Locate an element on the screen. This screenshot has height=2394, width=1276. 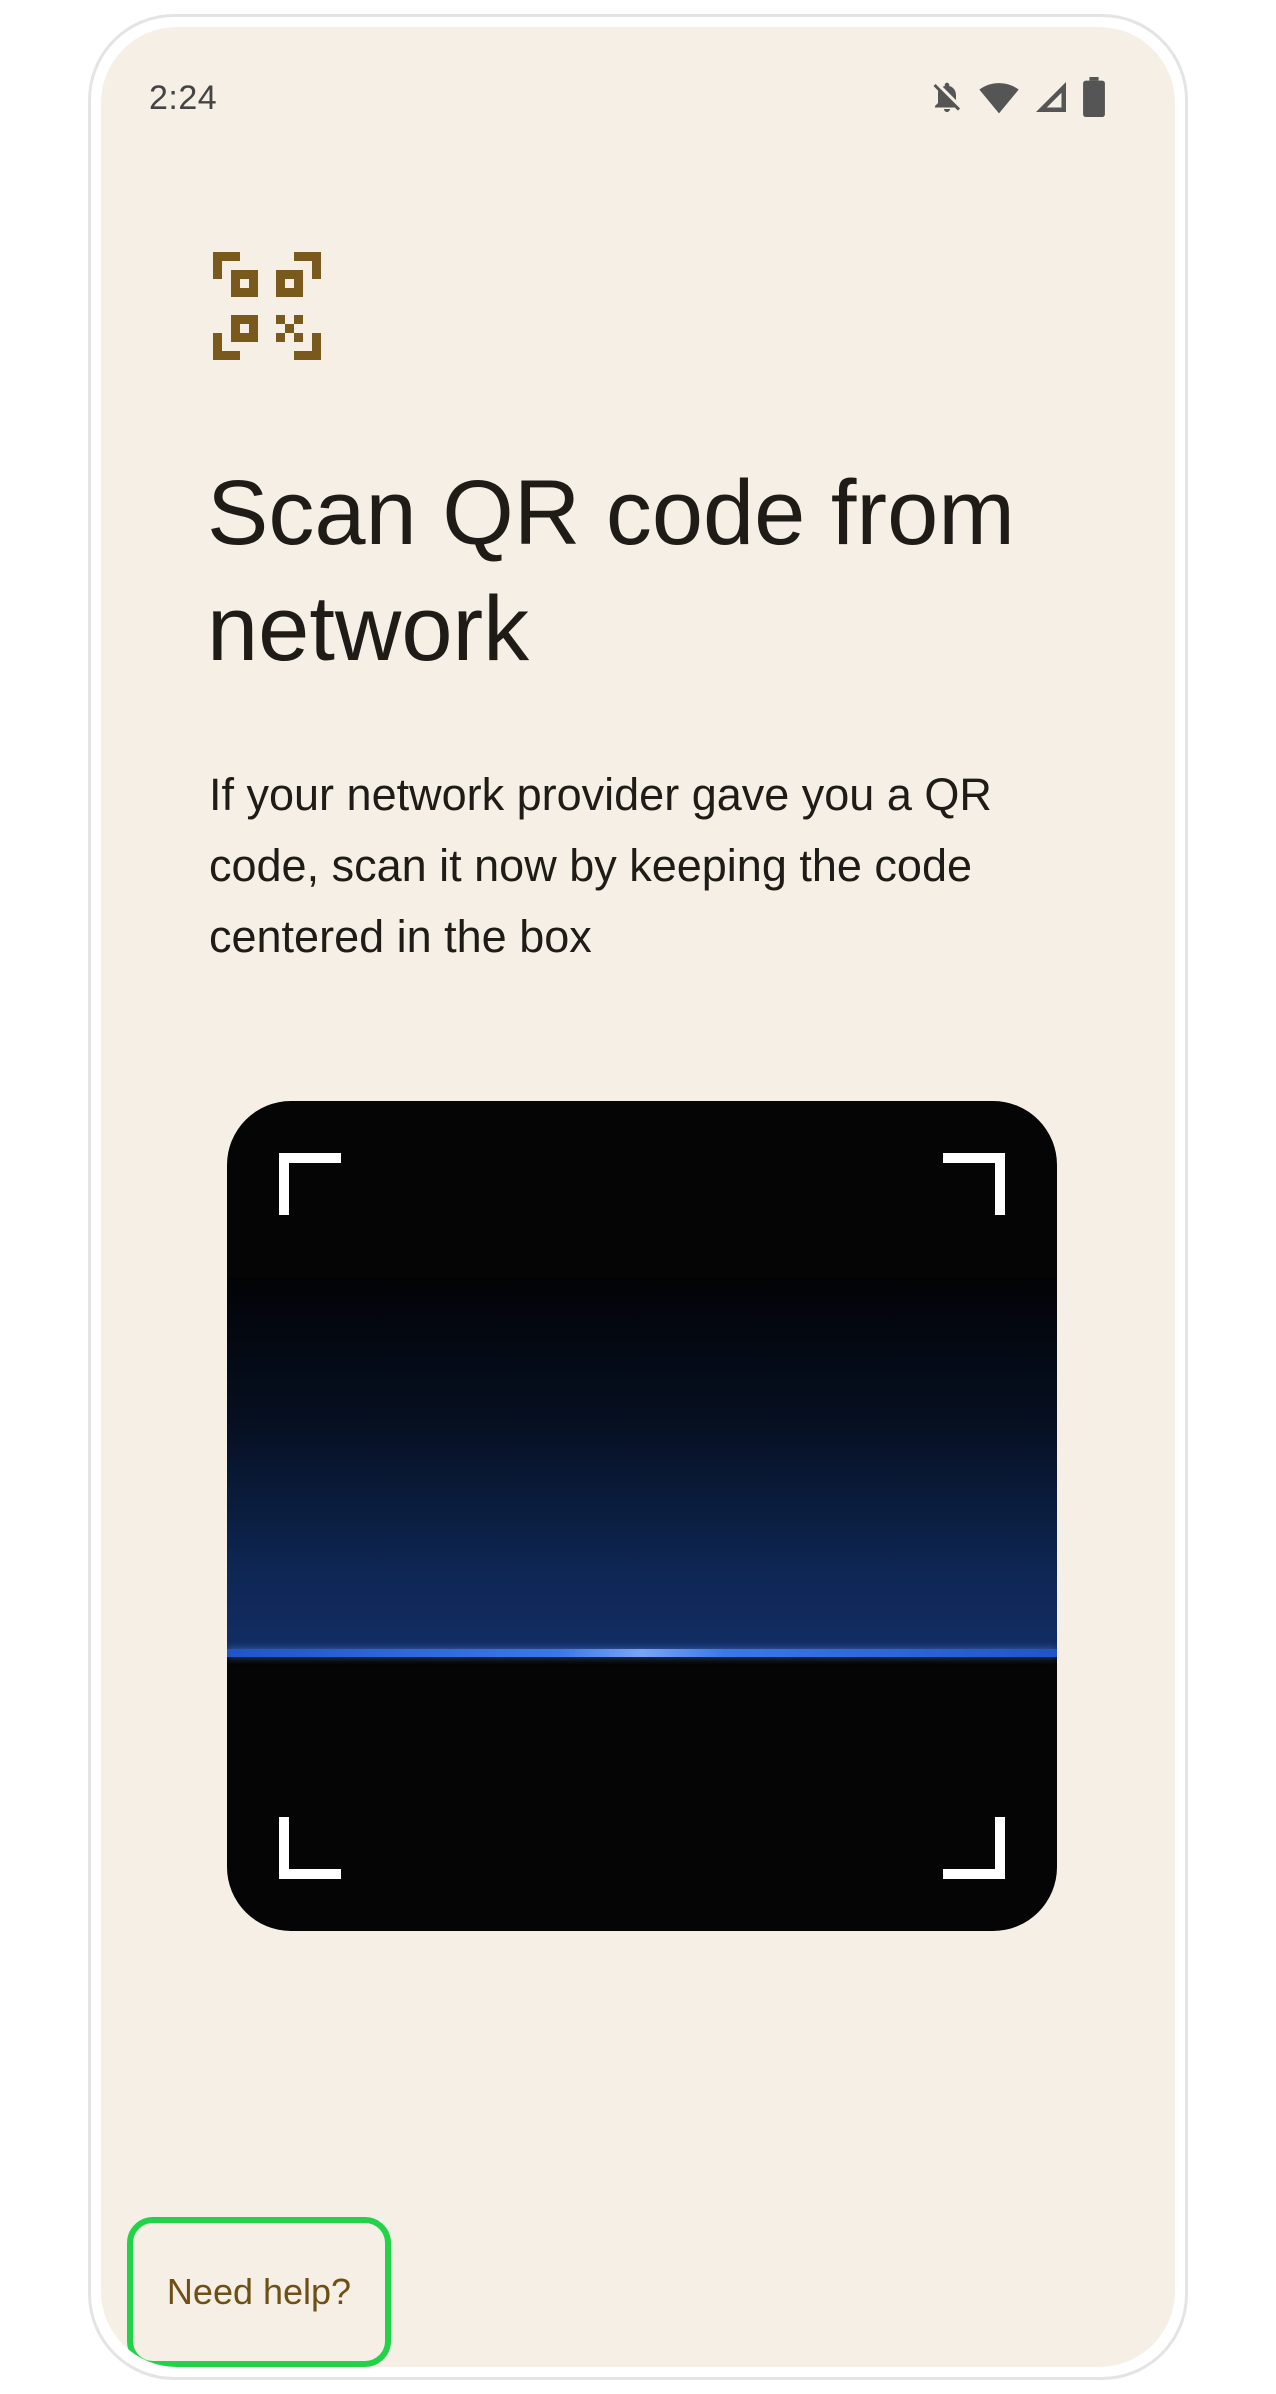
need-help-button: Need help? is located at coordinates (259, 2292).